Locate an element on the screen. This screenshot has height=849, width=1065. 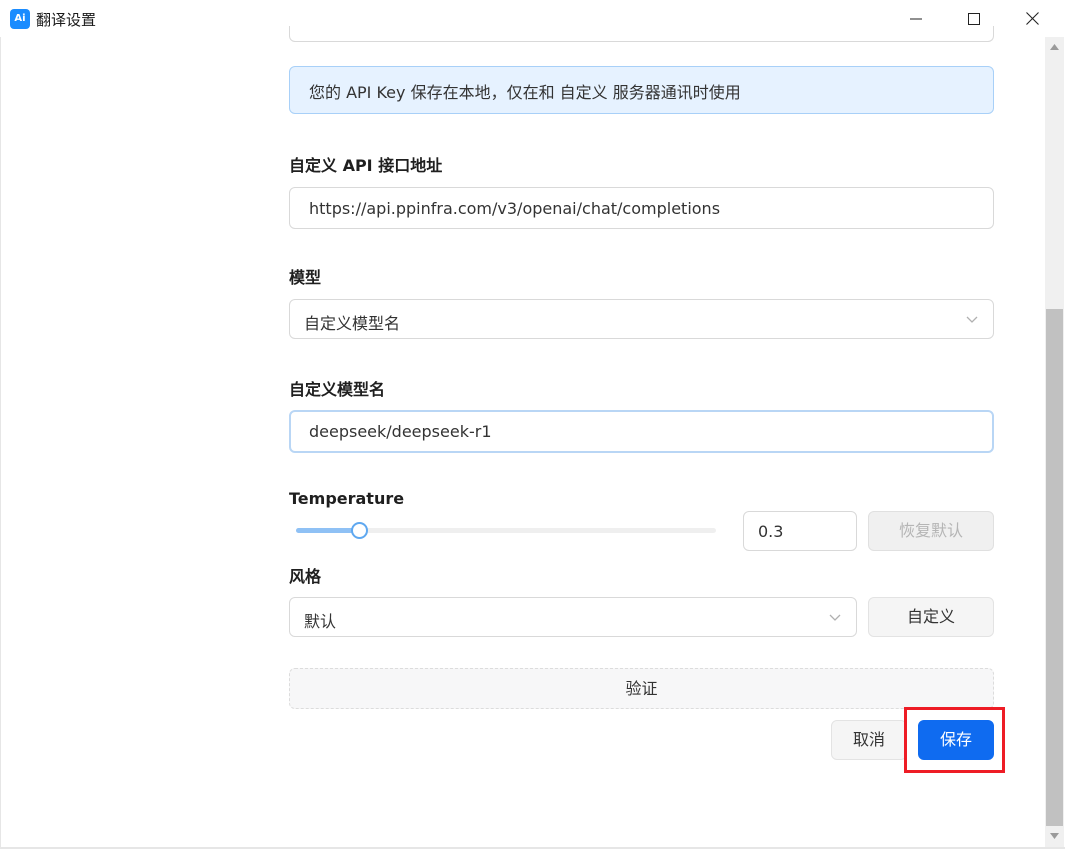
save-button-highlight is located at coordinates (954, 740).